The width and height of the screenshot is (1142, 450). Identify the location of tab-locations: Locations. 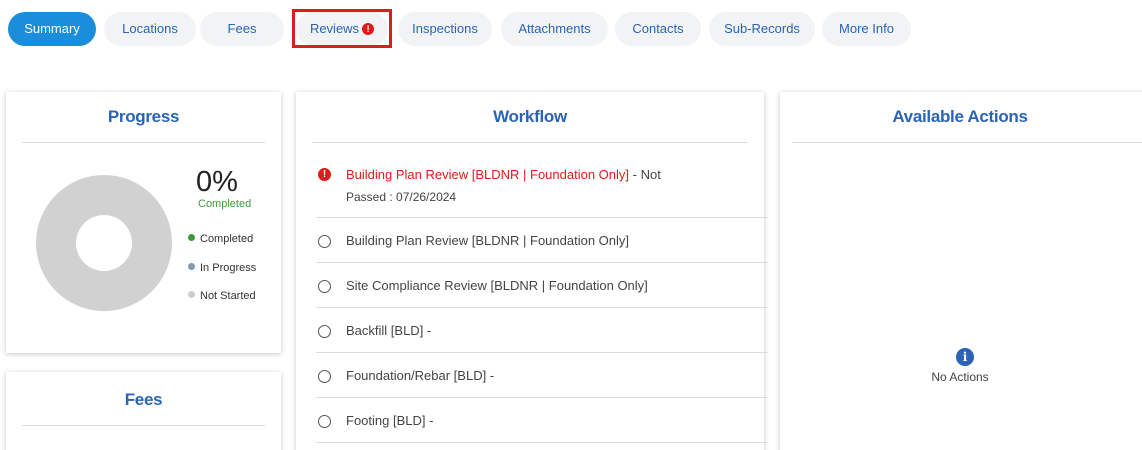
(150, 29).